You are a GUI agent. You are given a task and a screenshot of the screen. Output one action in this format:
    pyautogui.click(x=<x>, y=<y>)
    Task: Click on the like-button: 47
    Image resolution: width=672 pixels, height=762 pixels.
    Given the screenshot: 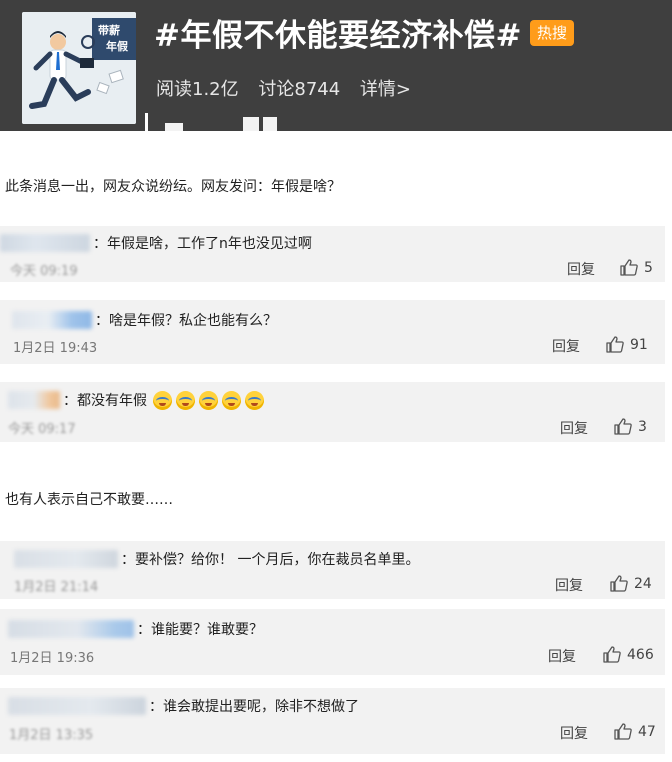 What is the action you would take?
    pyautogui.click(x=635, y=731)
    